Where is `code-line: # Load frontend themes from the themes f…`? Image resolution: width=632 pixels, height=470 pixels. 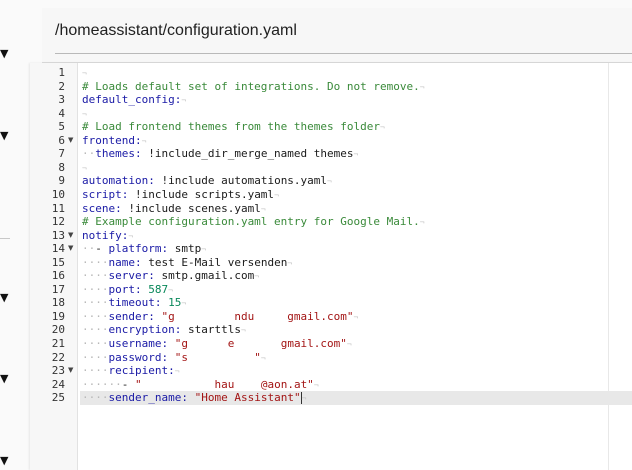
code-line: # Load frontend themes from the themes f… is located at coordinates (346, 127).